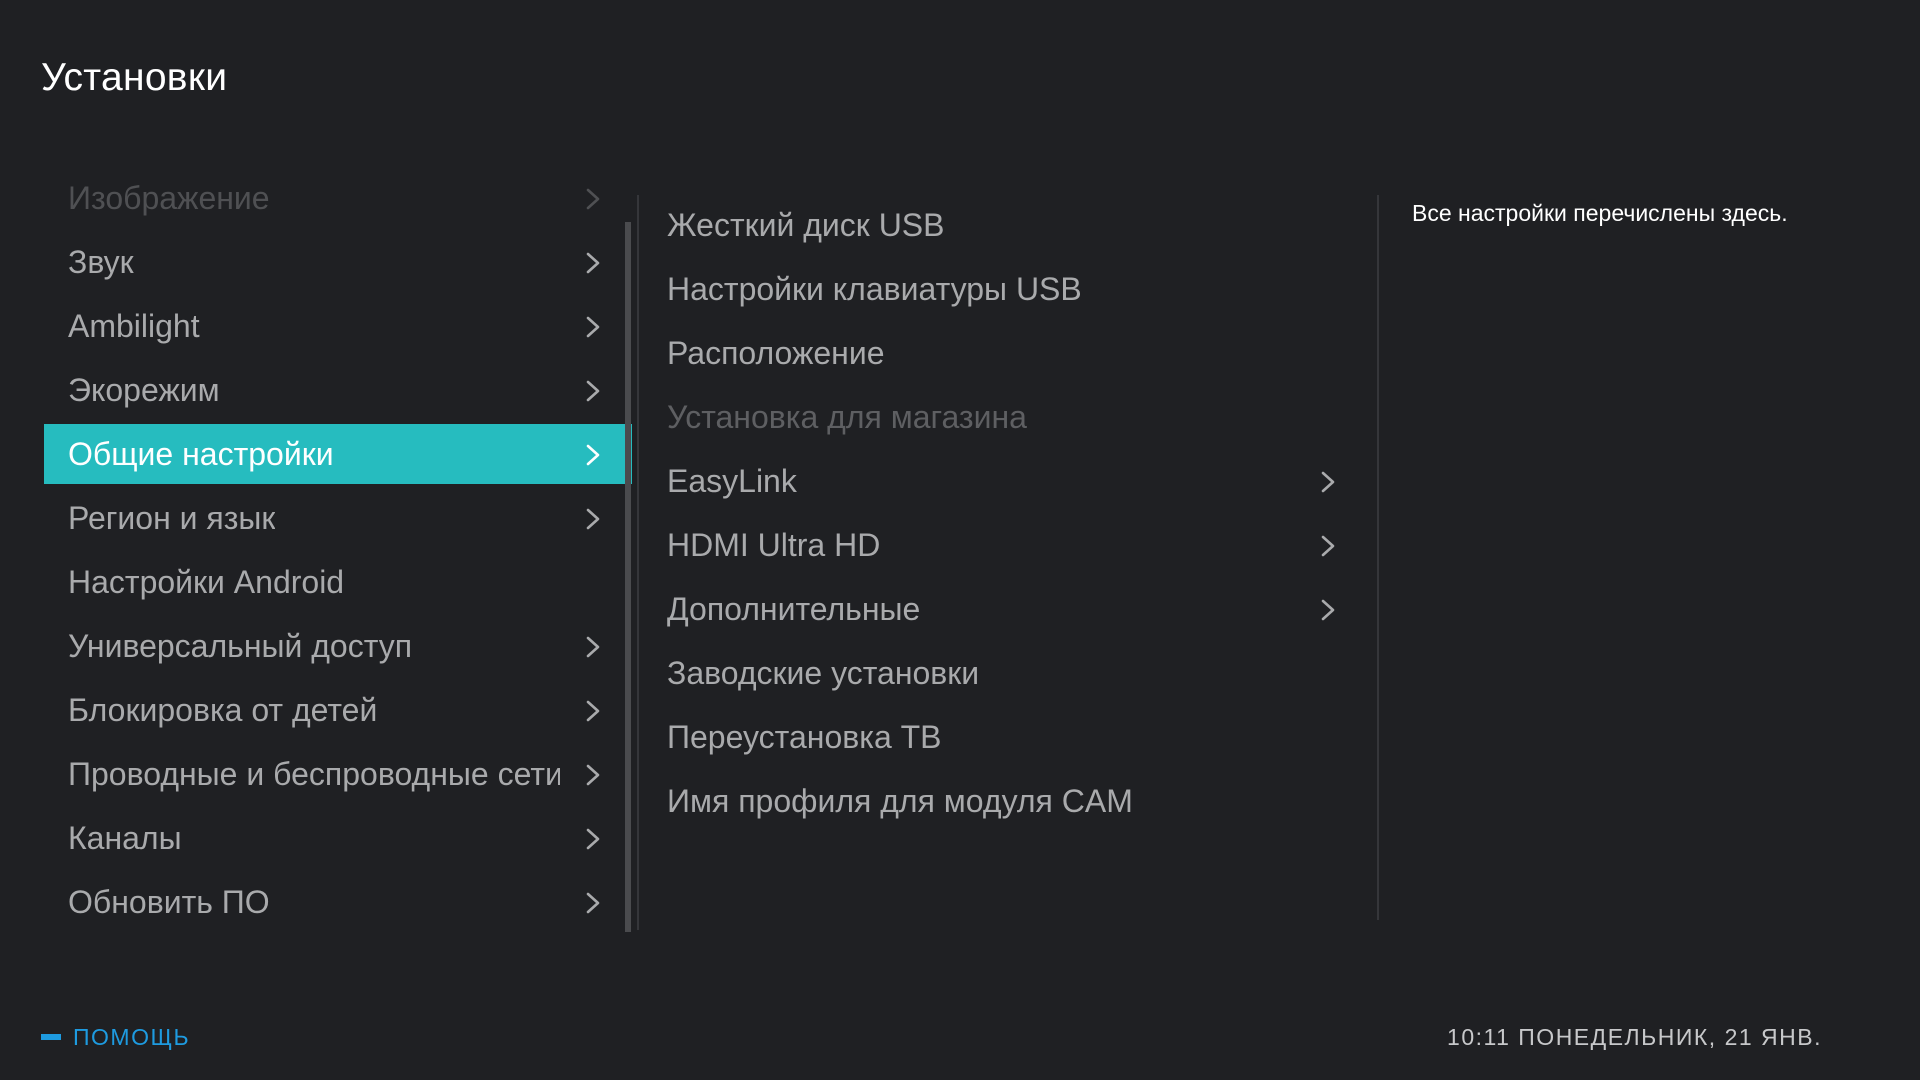 This screenshot has width=1920, height=1080. I want to click on left-menu-item: Ambilight, so click(338, 326).